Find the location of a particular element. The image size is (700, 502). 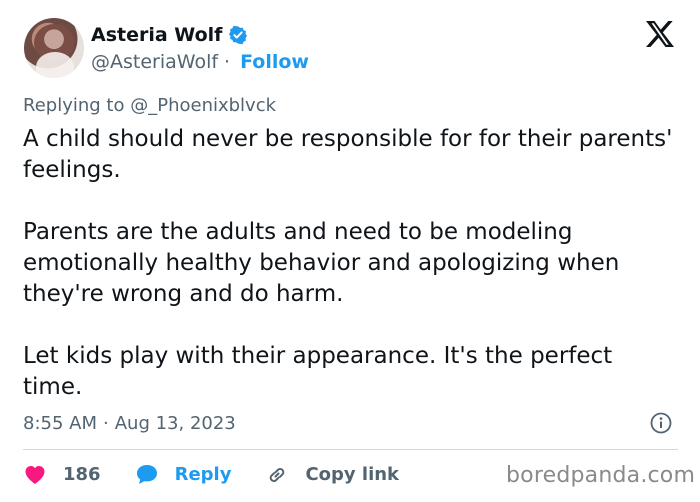

copy-link-button: Copy link is located at coordinates (332, 474).